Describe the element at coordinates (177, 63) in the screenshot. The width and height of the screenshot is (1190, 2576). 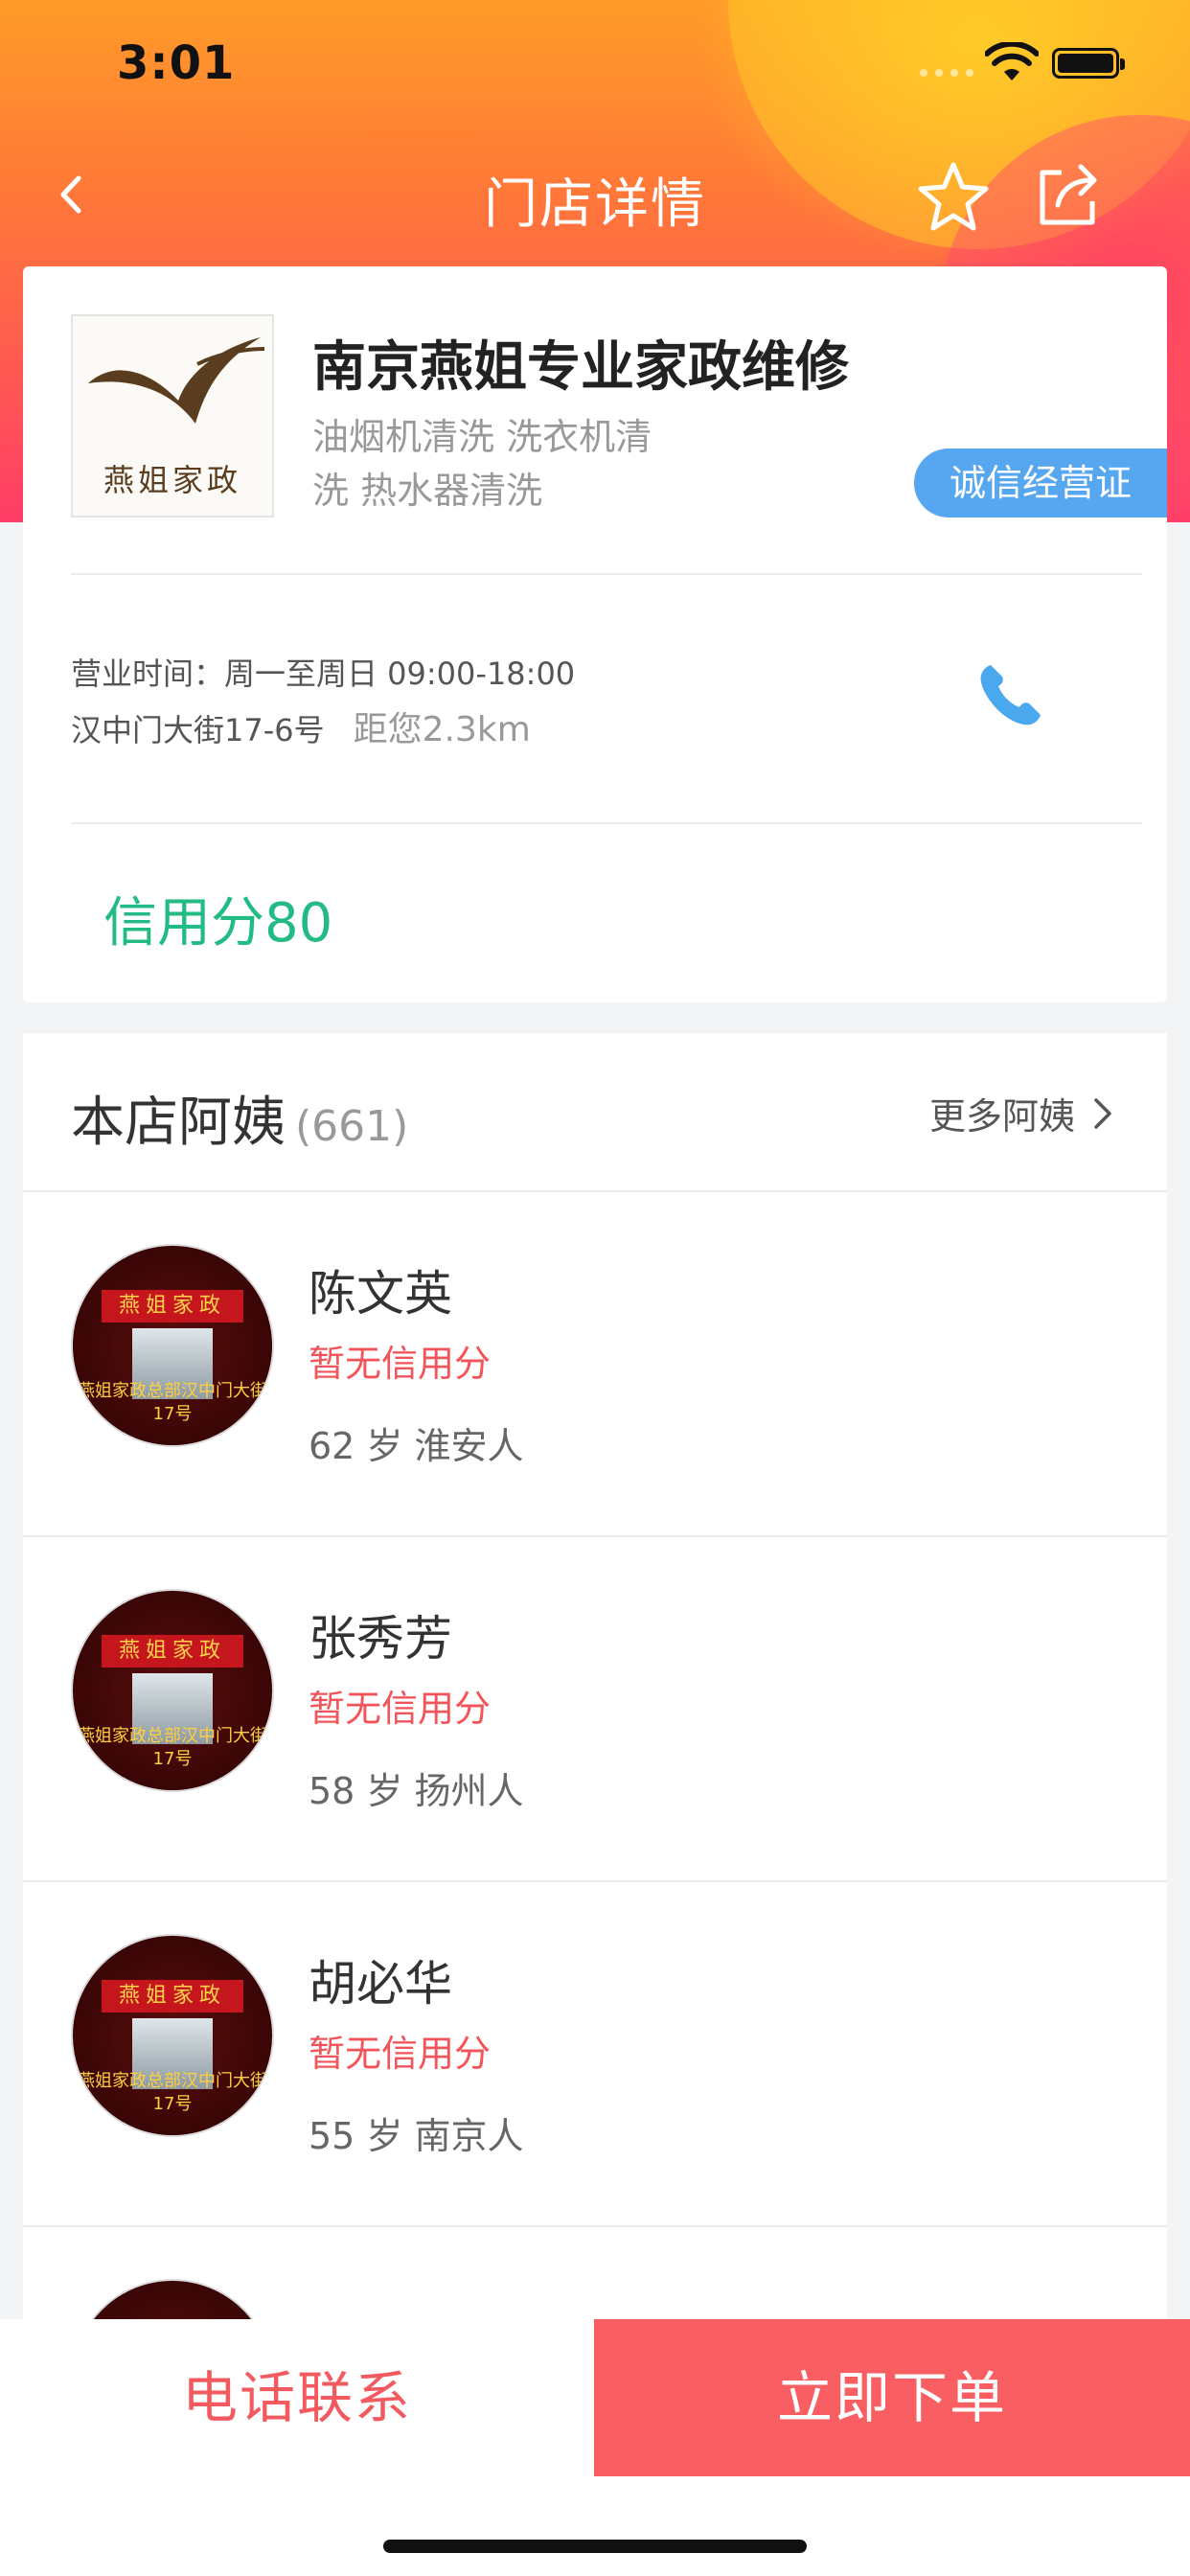
I see `status-time: 3:01` at that location.